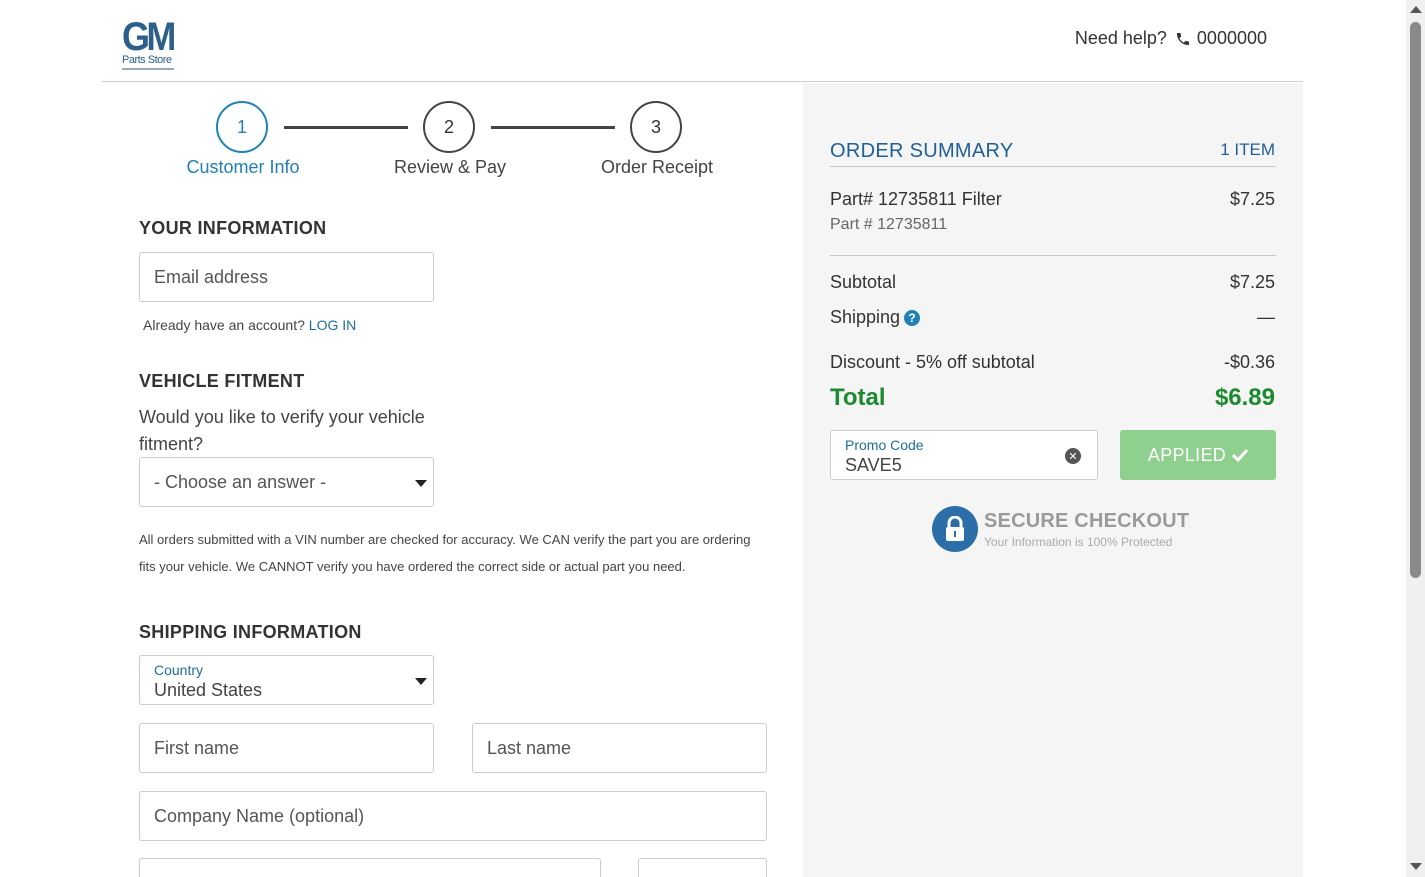  I want to click on logo-text: GM, so click(149, 37).